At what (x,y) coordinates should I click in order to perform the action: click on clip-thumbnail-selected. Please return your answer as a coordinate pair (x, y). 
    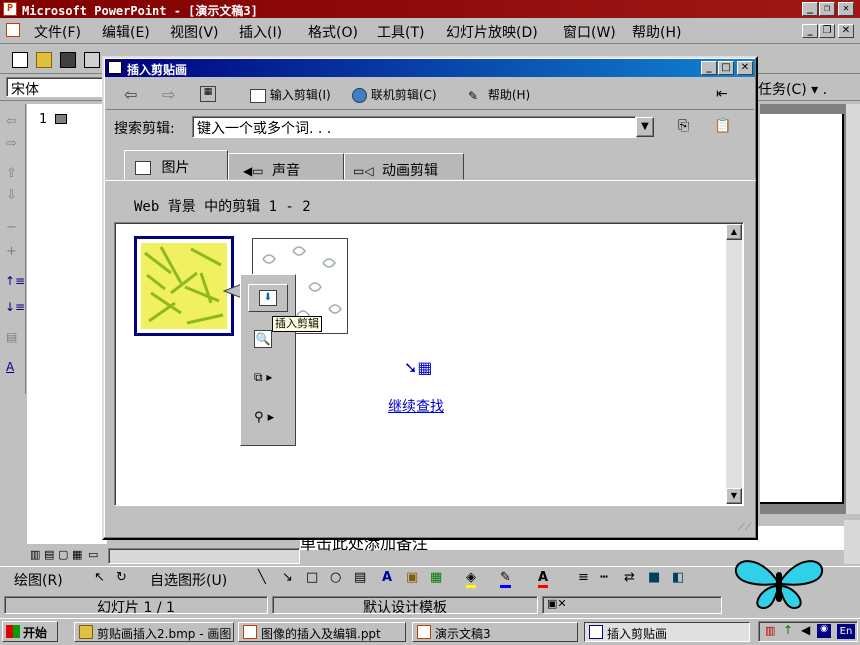
    Looking at the image, I should click on (184, 286).